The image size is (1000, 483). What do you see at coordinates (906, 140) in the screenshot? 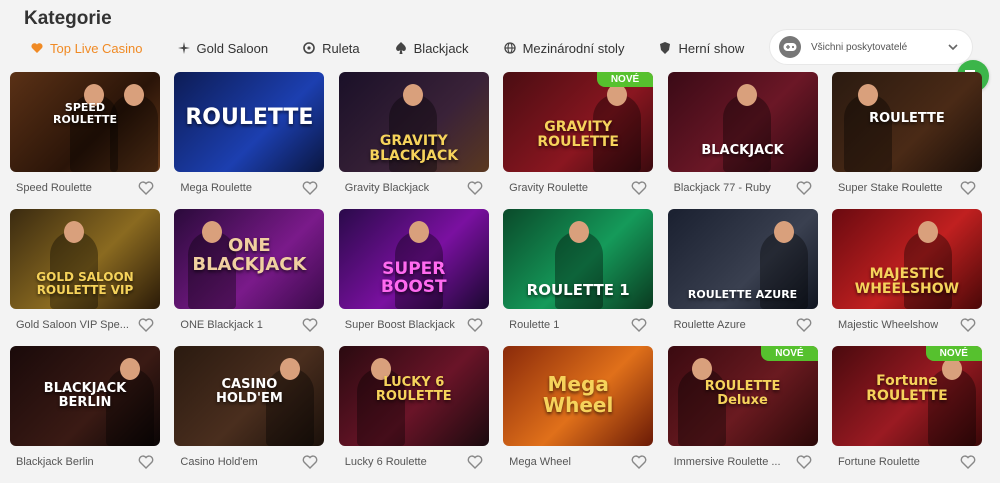
I see `game-card: ROULETTE Super Stake Roulette` at bounding box center [906, 140].